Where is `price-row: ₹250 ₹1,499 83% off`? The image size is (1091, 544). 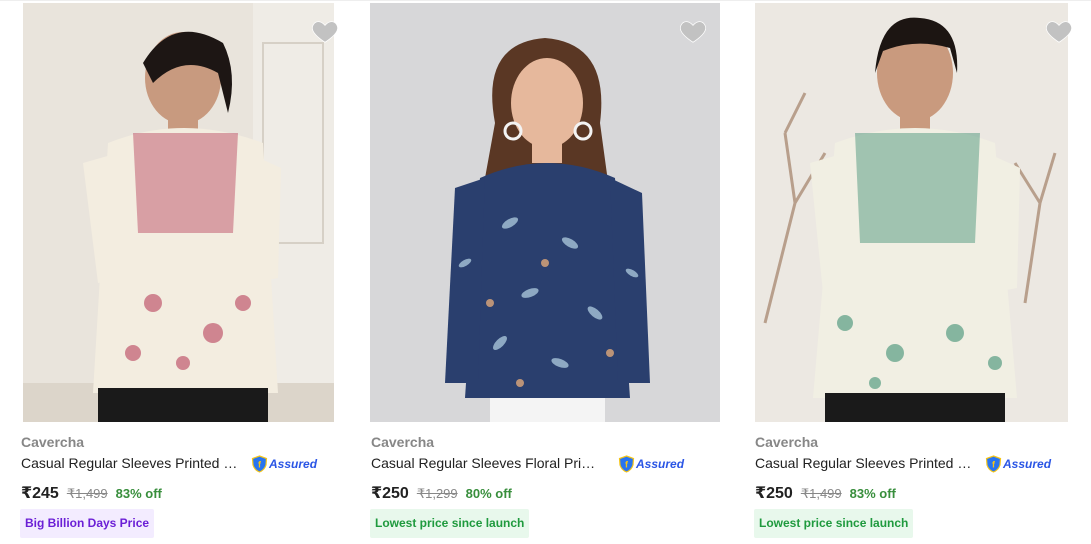
price-row: ₹250 ₹1,499 83% off is located at coordinates (825, 493).